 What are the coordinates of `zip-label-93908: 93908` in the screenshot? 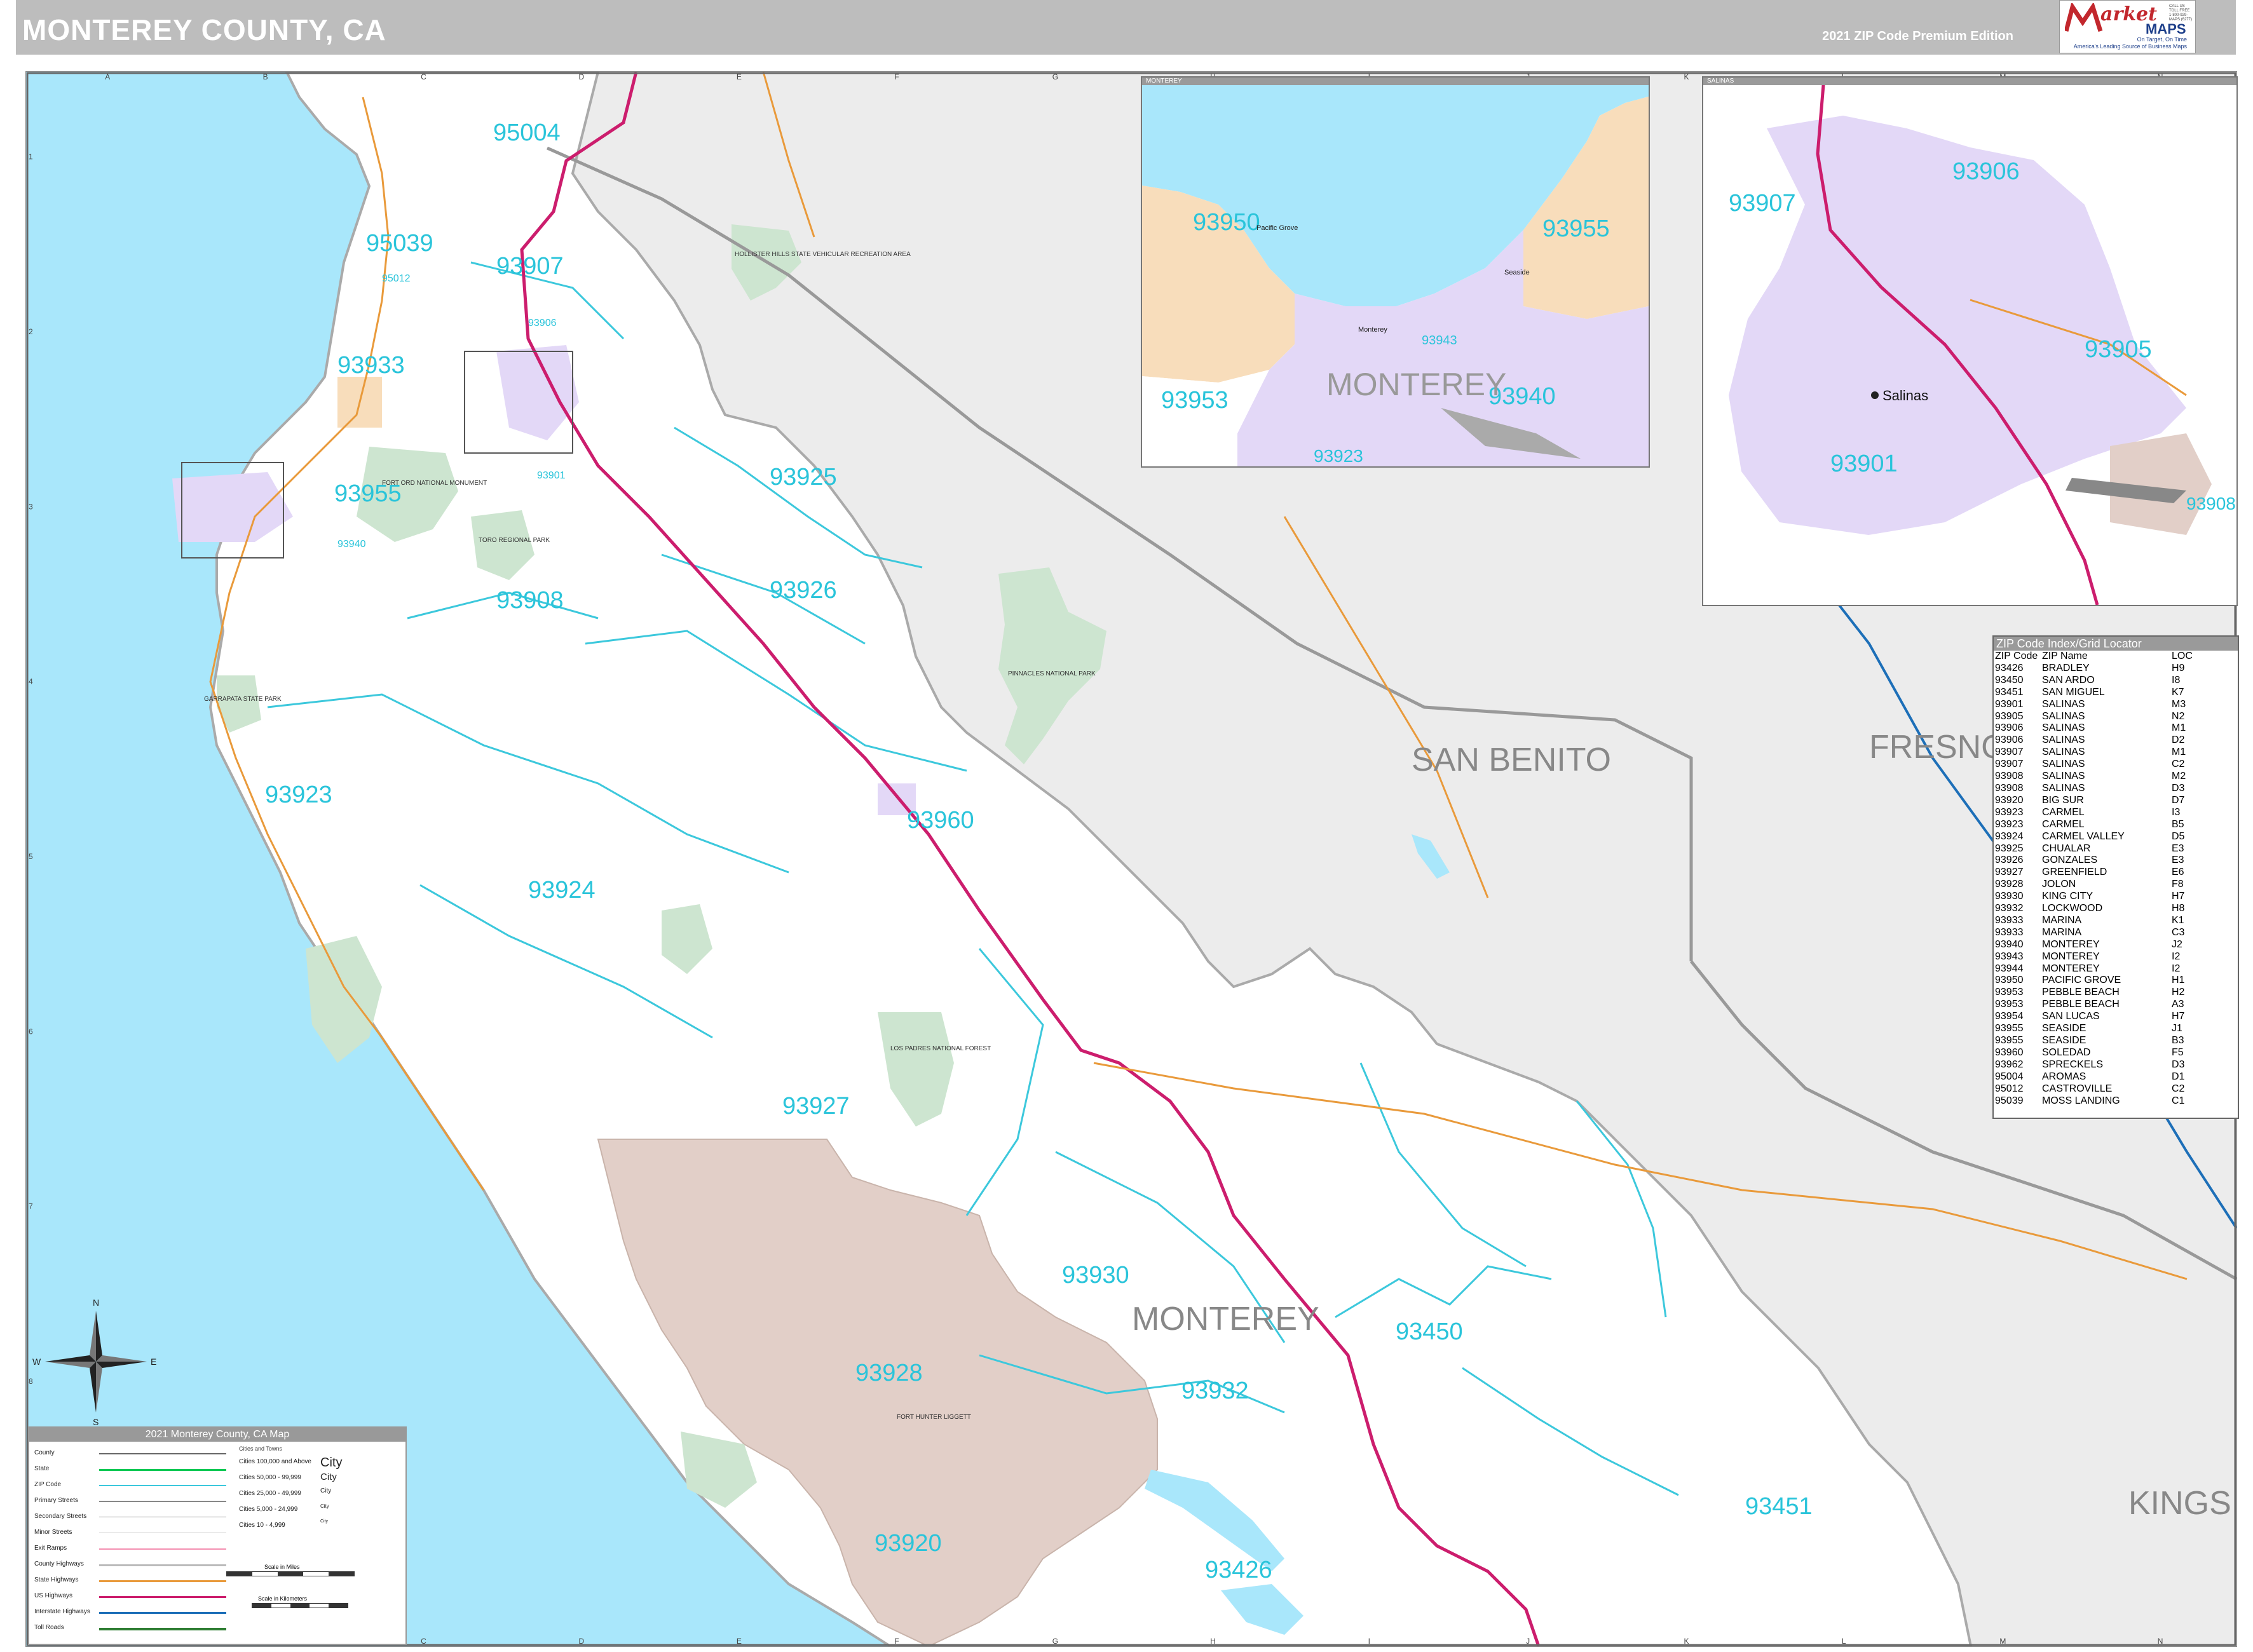 It's located at (530, 601).